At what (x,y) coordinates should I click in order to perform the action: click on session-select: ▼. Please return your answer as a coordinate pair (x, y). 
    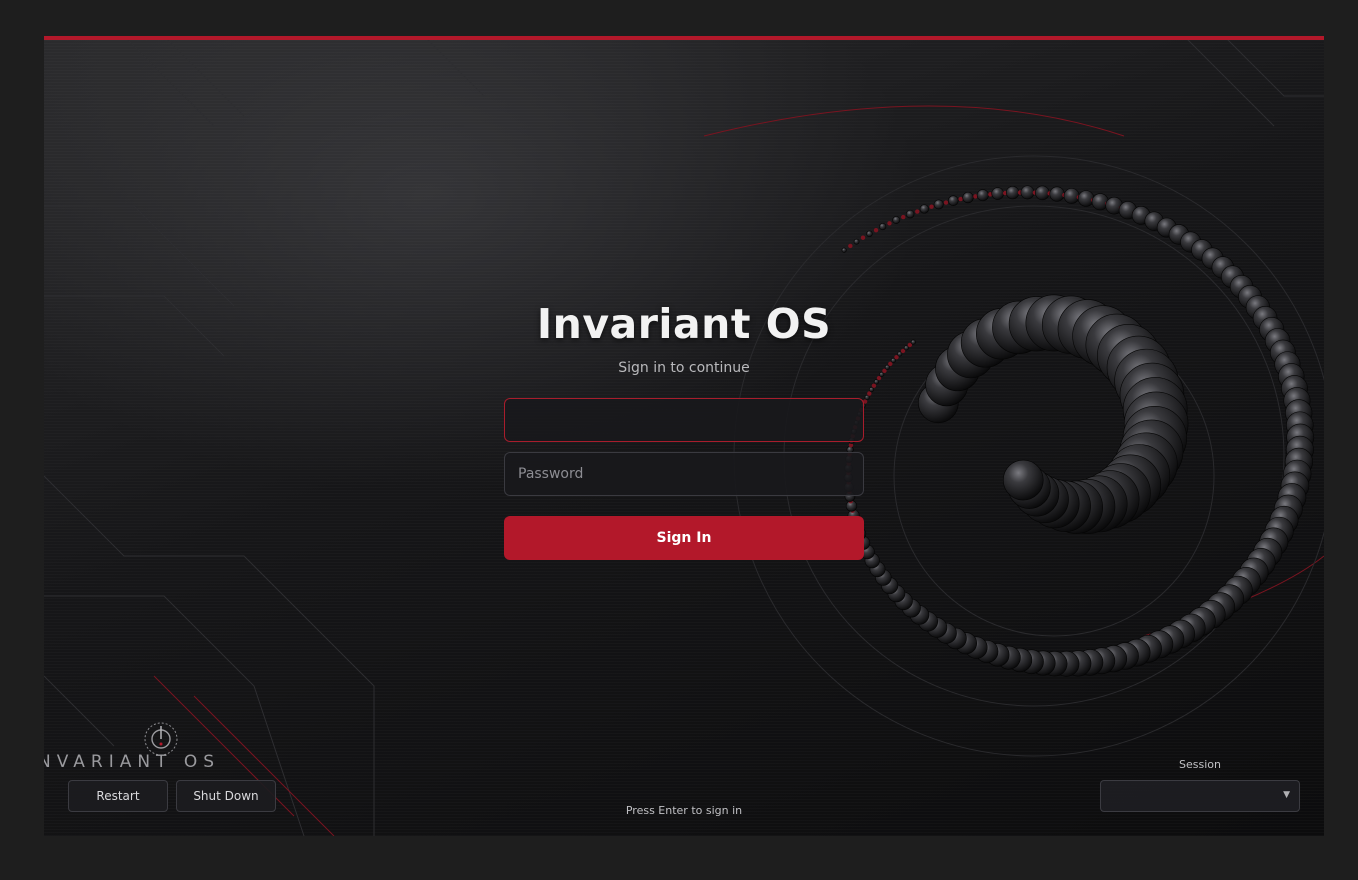
    Looking at the image, I should click on (1200, 796).